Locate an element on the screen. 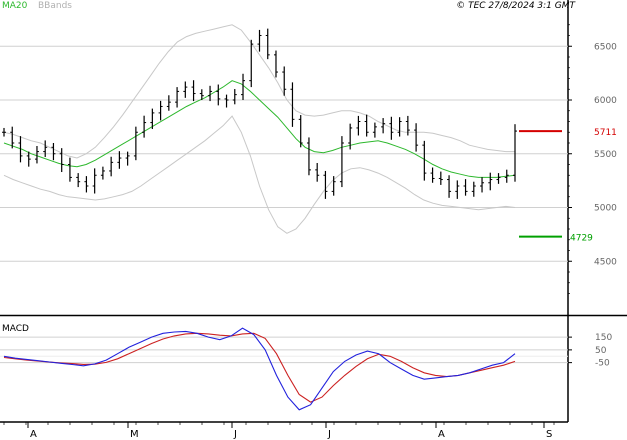 Image resolution: width=627 pixels, height=440 pixels. ma-legend-label: MA20 is located at coordinates (15, 6).